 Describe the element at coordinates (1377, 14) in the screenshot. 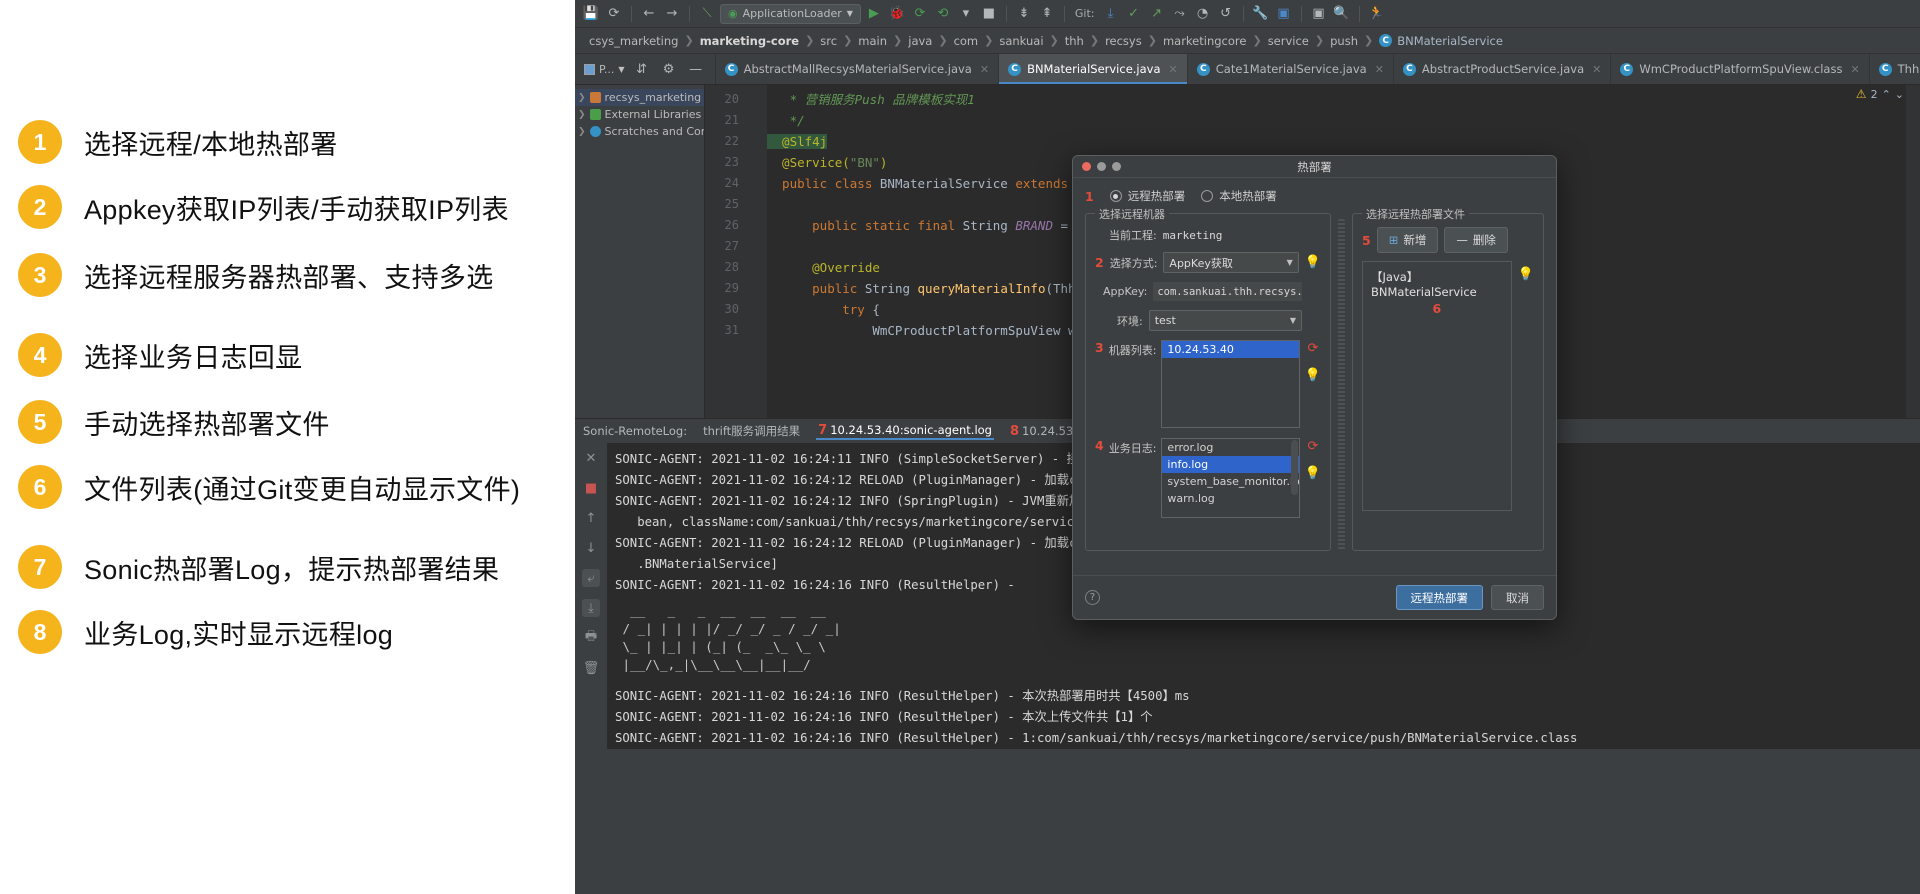

I see `person-icon: 🏃` at that location.